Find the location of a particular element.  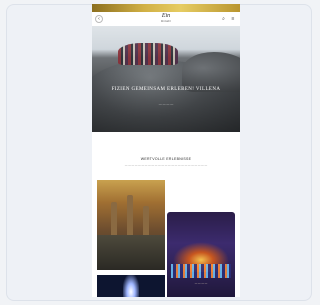

gold-top-bar is located at coordinates (166, 8).